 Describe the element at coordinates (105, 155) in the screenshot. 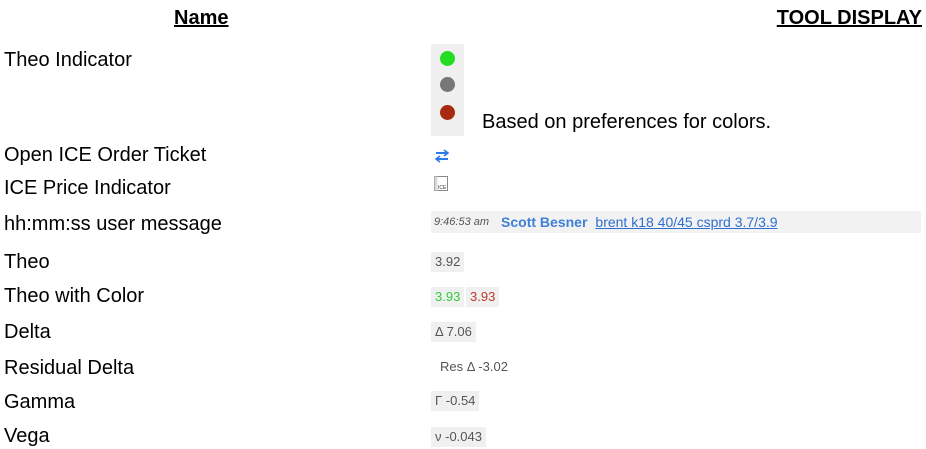

I see `row-name-open-ice-order-ticket: Open ICE Order Ticket` at that location.